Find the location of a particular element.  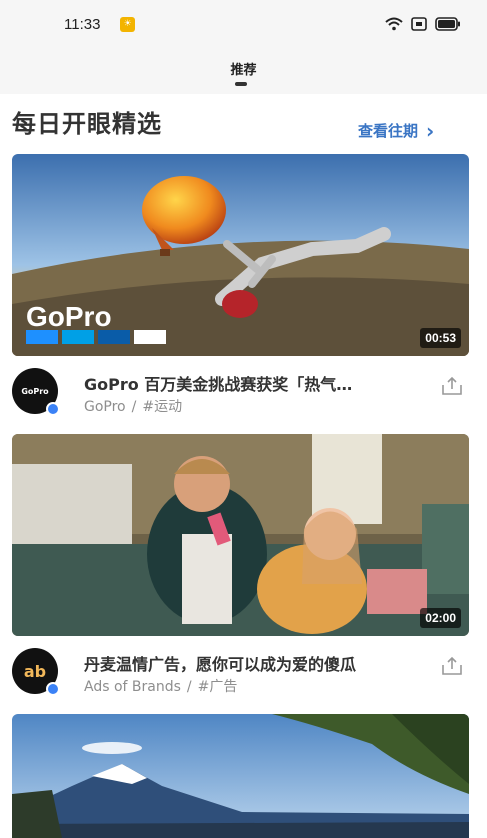

video-subtitle: Ads of Brands / #广告 is located at coordinates (160, 686).